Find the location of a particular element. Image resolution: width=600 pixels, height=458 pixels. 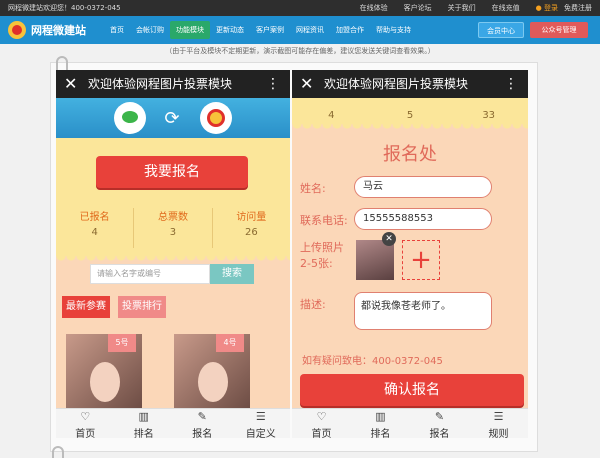

add-photo-button: + is located at coordinates (421, 260).